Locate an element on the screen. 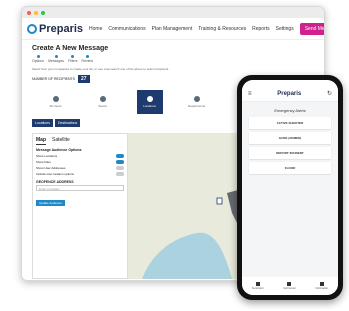 This screenshot has width=349, height=311. option-show-user-addresses: Show User Addresses is located at coordinates (80, 168).